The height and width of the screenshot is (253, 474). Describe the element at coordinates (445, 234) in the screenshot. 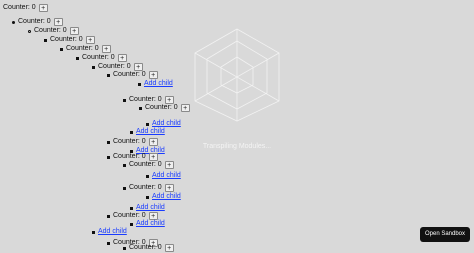

I see `open-sandbox-button: Open Sandbox` at that location.